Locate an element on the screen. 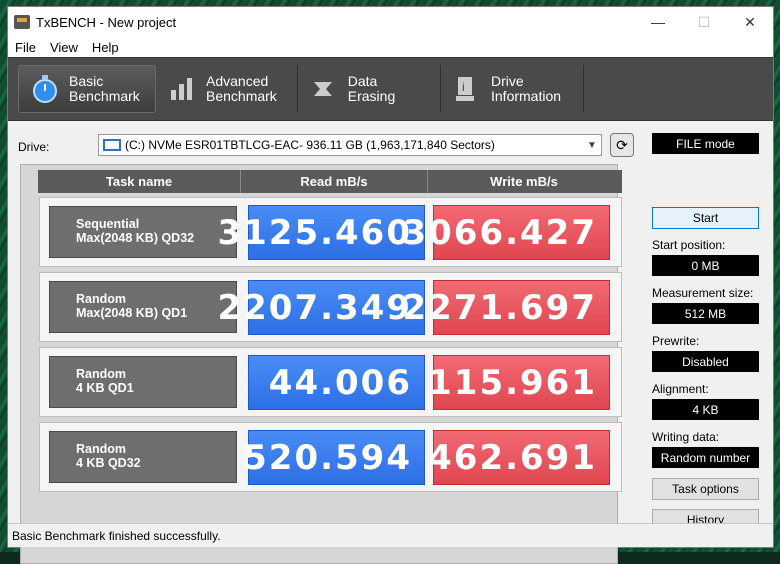 The height and width of the screenshot is (564, 780). write-value: 115.961 is located at coordinates (519, 382).